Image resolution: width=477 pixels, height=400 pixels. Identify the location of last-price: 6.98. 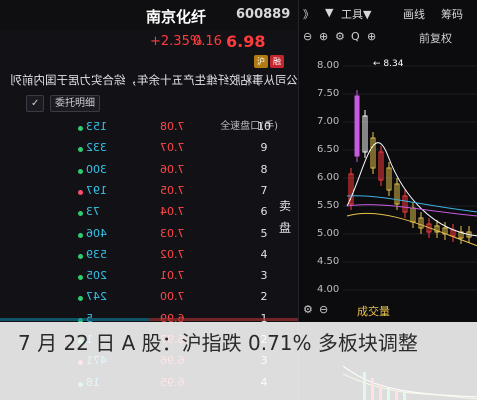
(246, 41).